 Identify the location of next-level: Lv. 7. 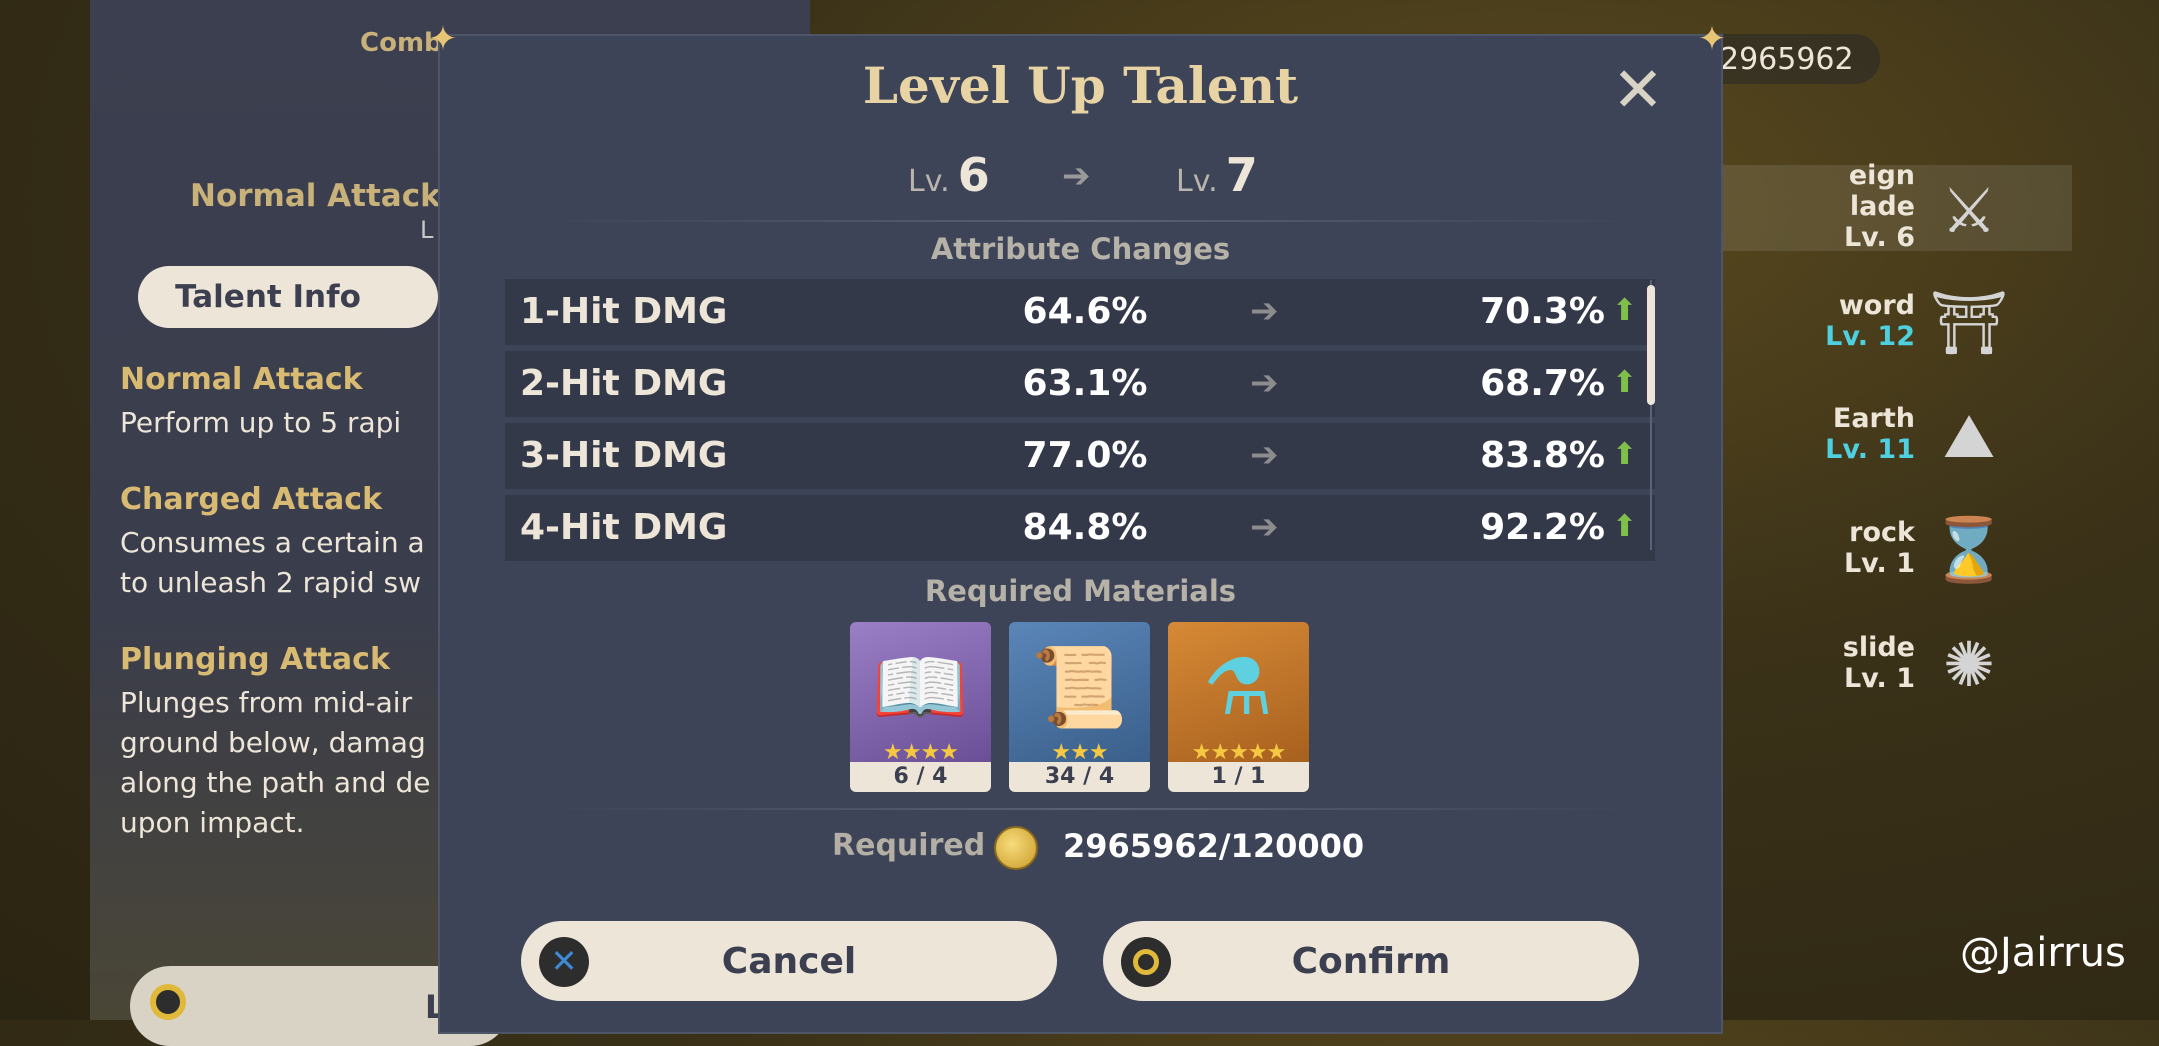
(1217, 175).